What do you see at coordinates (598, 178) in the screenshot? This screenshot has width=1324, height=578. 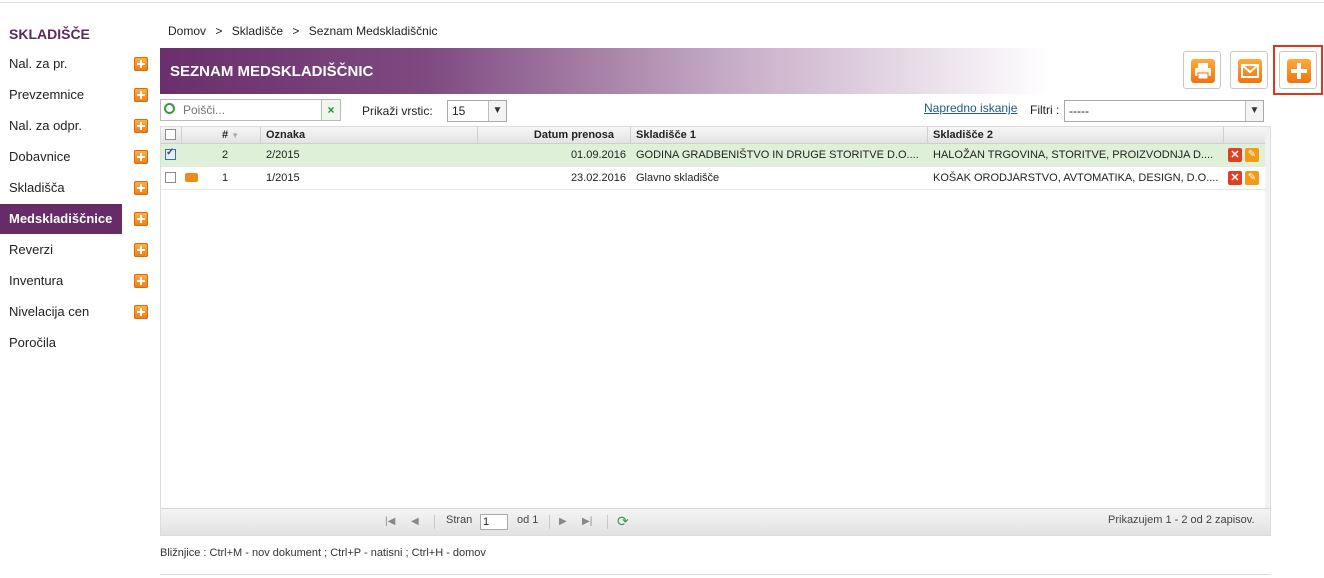 I see `row-datum: 23.02.2016` at bounding box center [598, 178].